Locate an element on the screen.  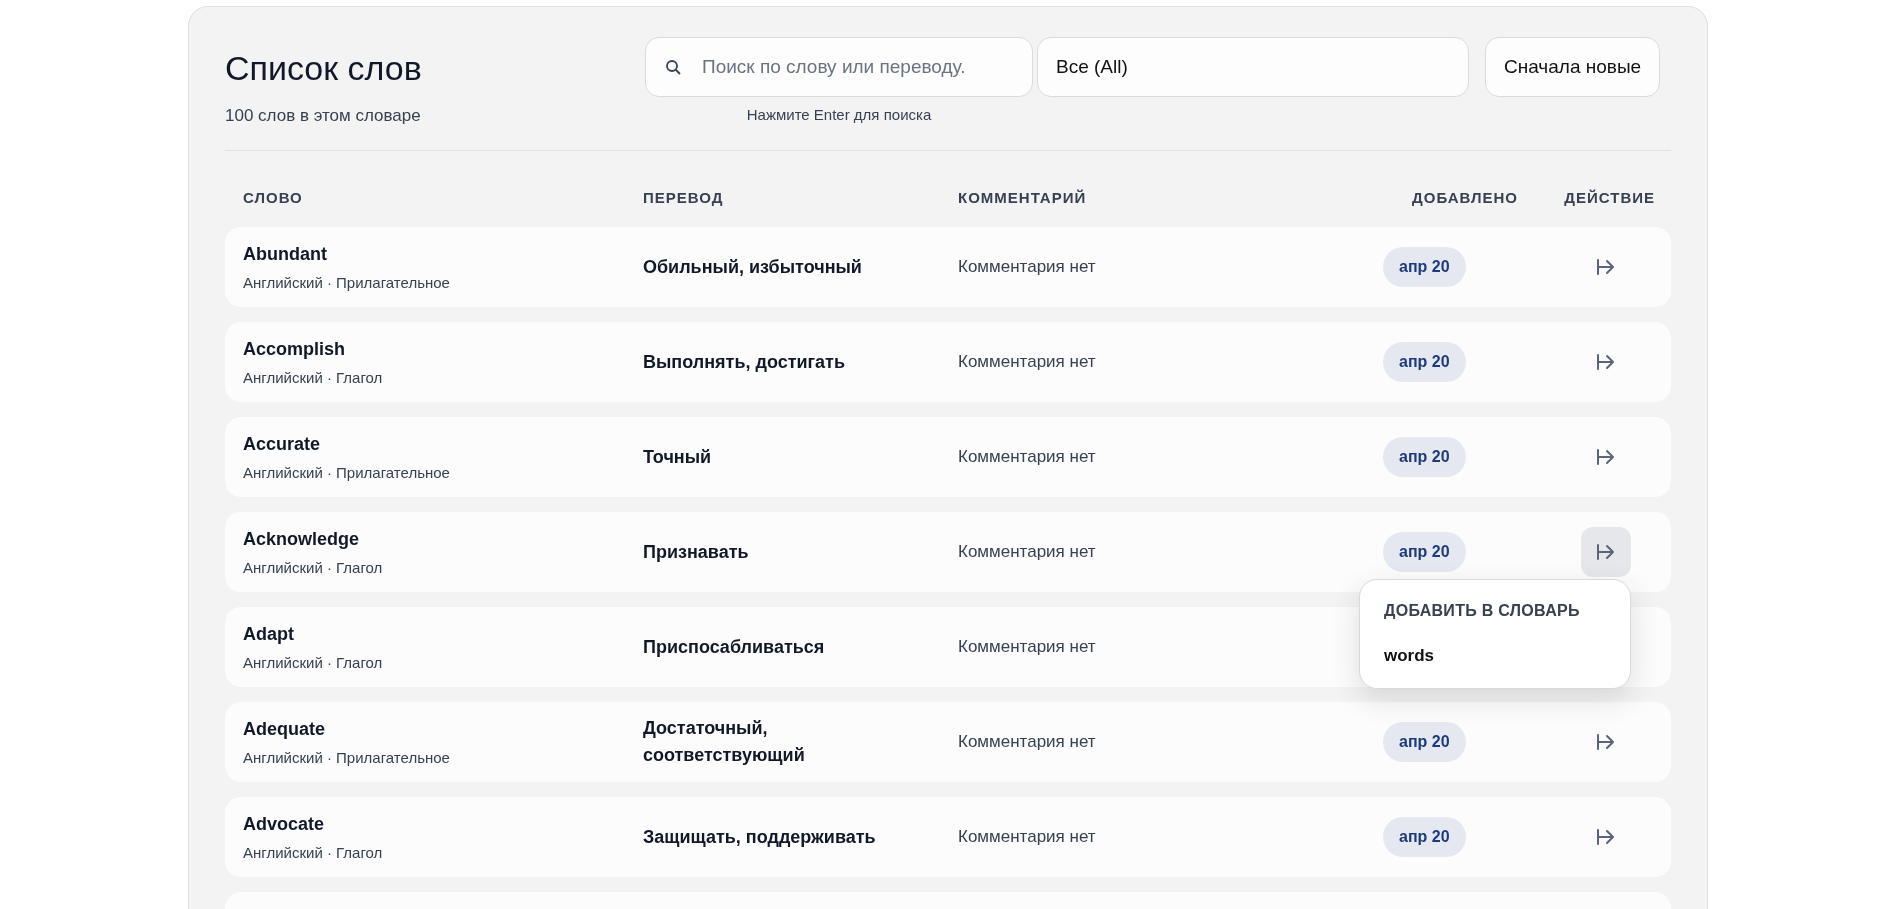
add-to-dictionary-button is located at coordinates (1606, 552).